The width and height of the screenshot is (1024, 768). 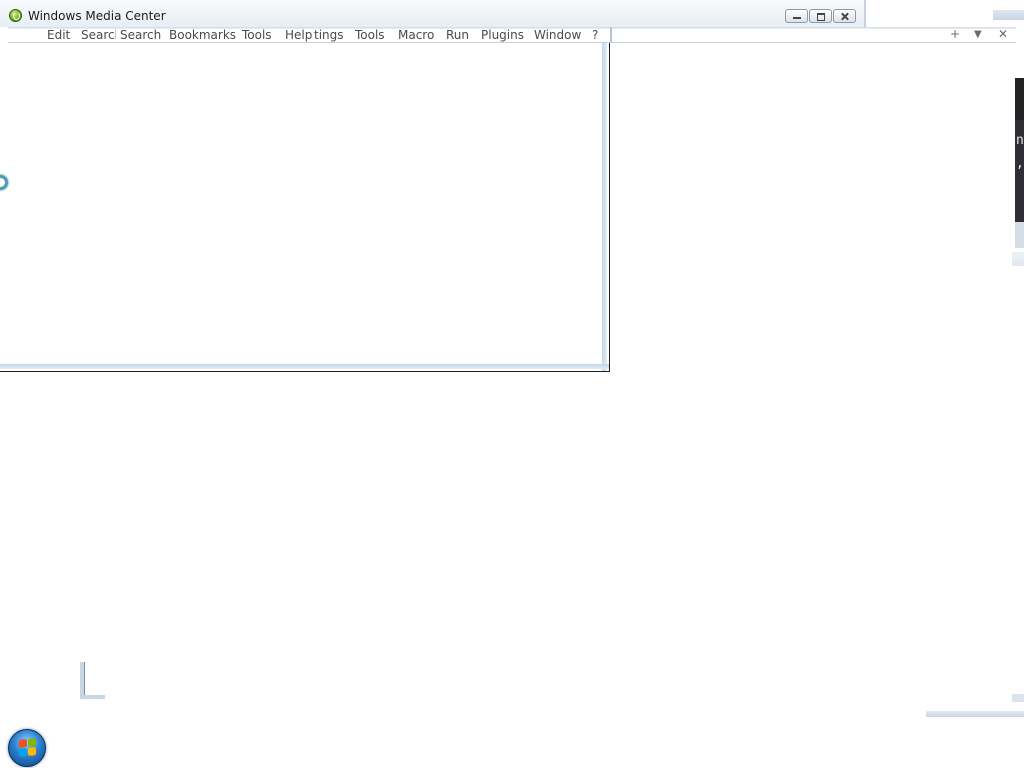 I want to click on fragment-text-2: ,, so click(x=1020, y=163).